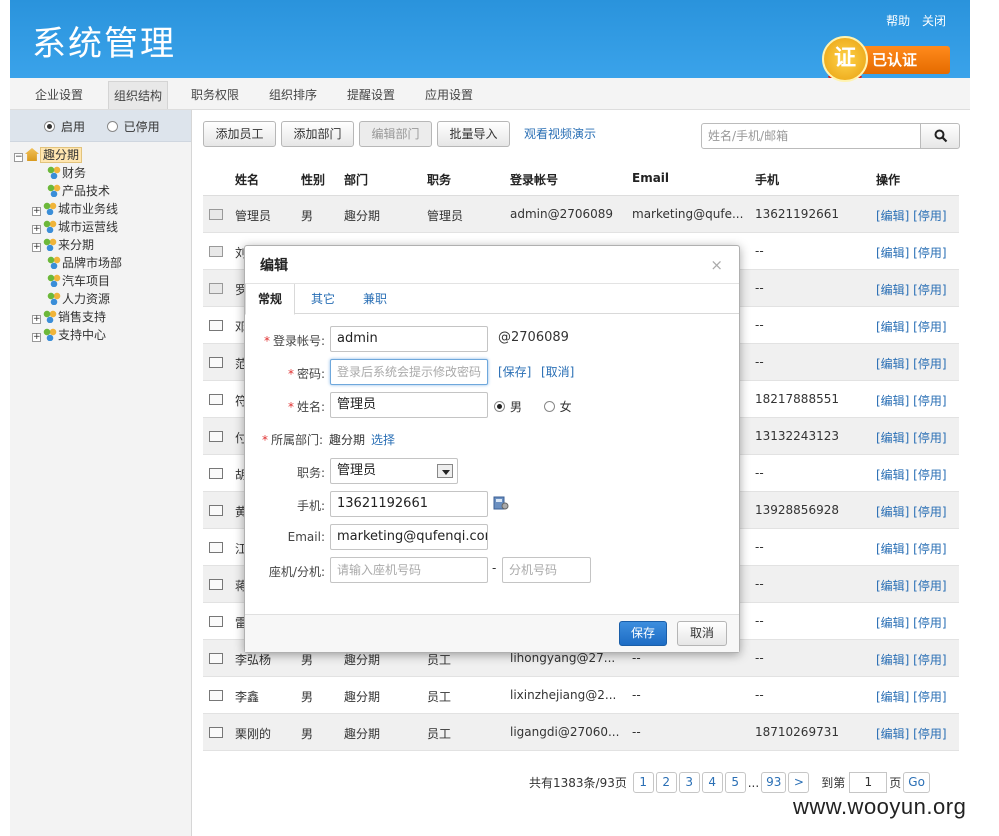 This screenshot has height=836, width=999. I want to click on edit-department-button: 编辑部门, so click(395, 134).